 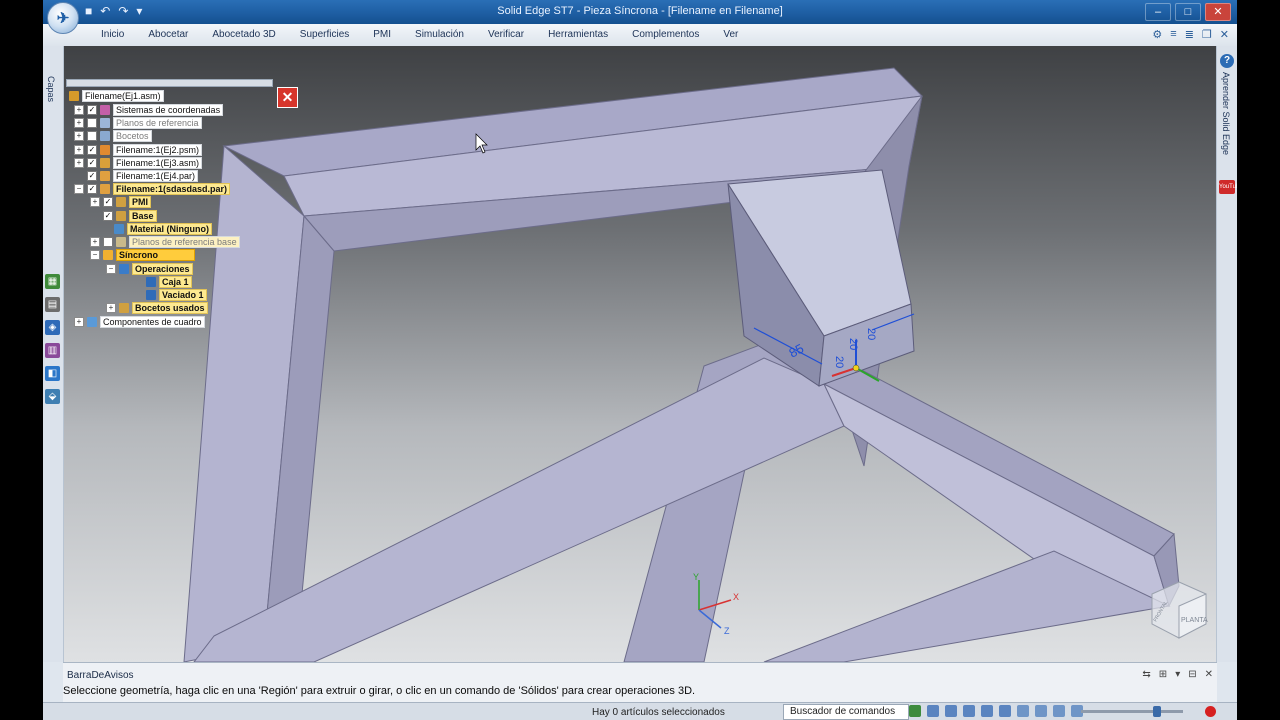 I want to click on views-icon, so click(x=1023, y=711).